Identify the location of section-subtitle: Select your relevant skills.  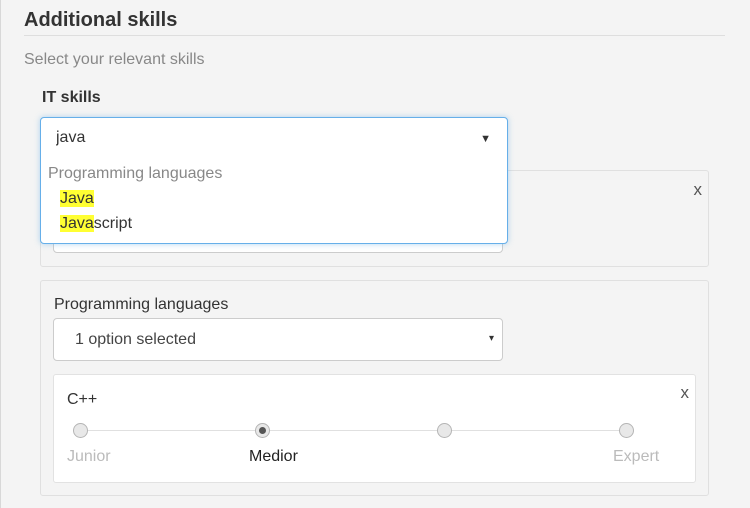
(114, 59).